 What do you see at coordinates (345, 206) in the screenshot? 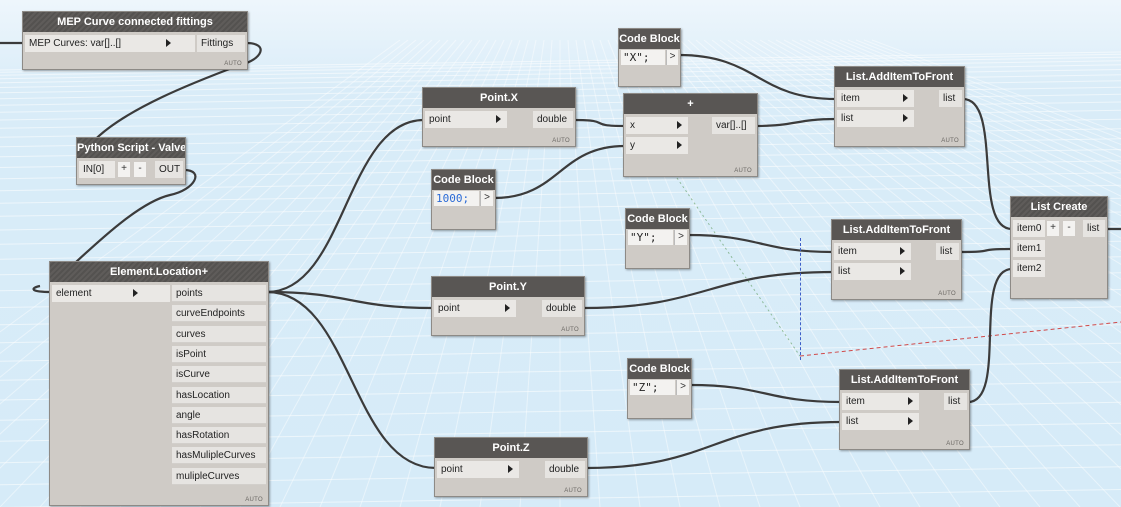
I see `wire-points-to-pointx` at bounding box center [345, 206].